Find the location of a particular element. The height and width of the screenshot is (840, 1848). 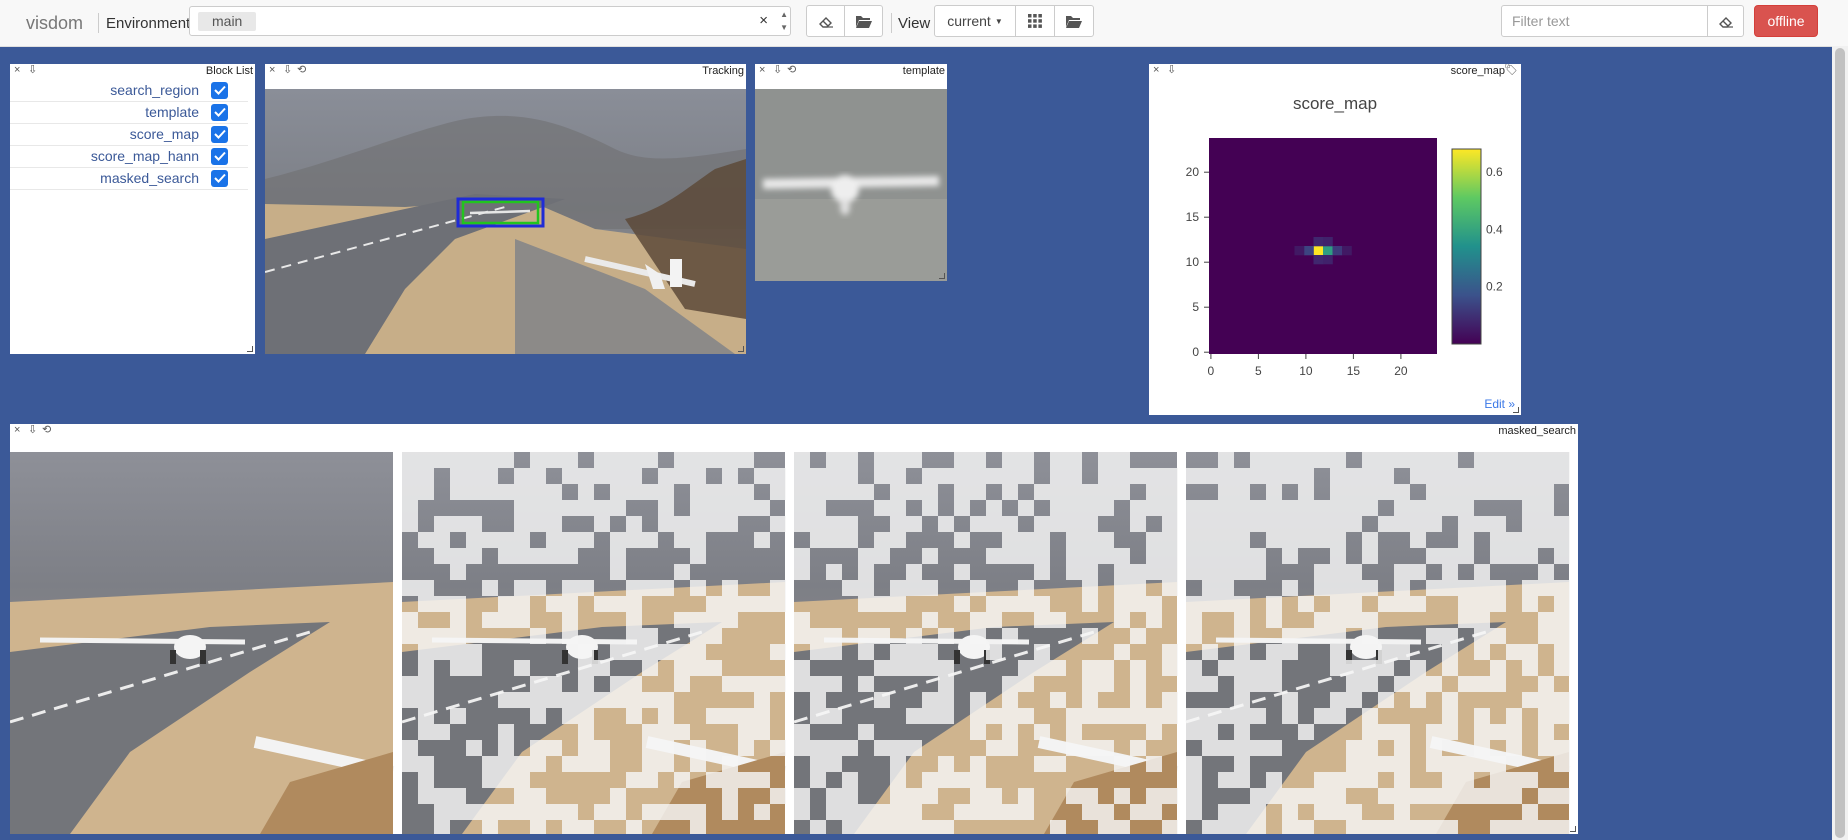

pane-titlebar: × ⇩ ⟲ masked_search is located at coordinates (794, 431).